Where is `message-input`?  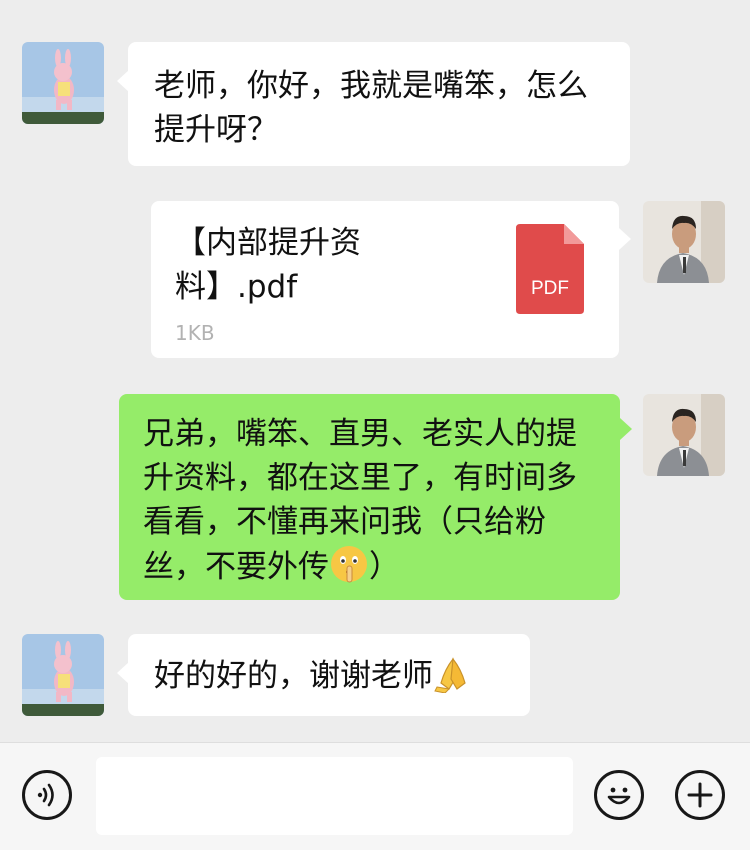 message-input is located at coordinates (334, 796).